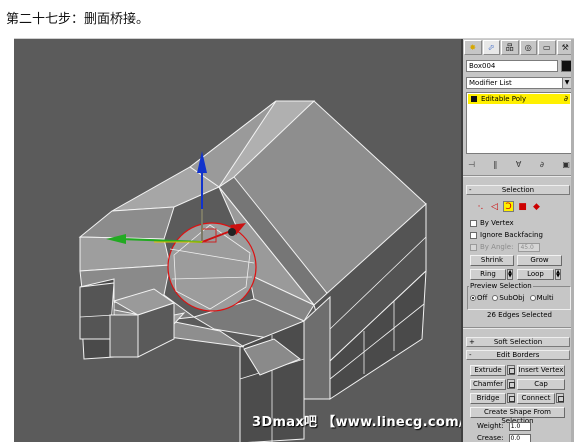  What do you see at coordinates (488, 398) in the screenshot?
I see `bridge-button: Bridge` at bounding box center [488, 398].